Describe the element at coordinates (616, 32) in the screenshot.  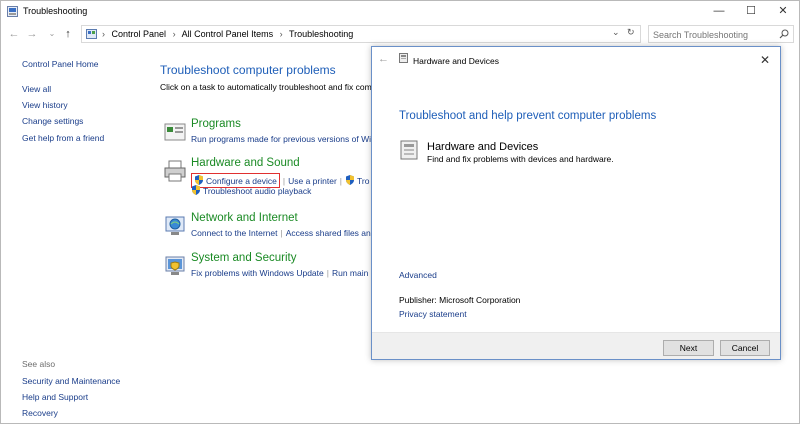
I see `address-dropdown-chevron-icon: ⌄` at that location.